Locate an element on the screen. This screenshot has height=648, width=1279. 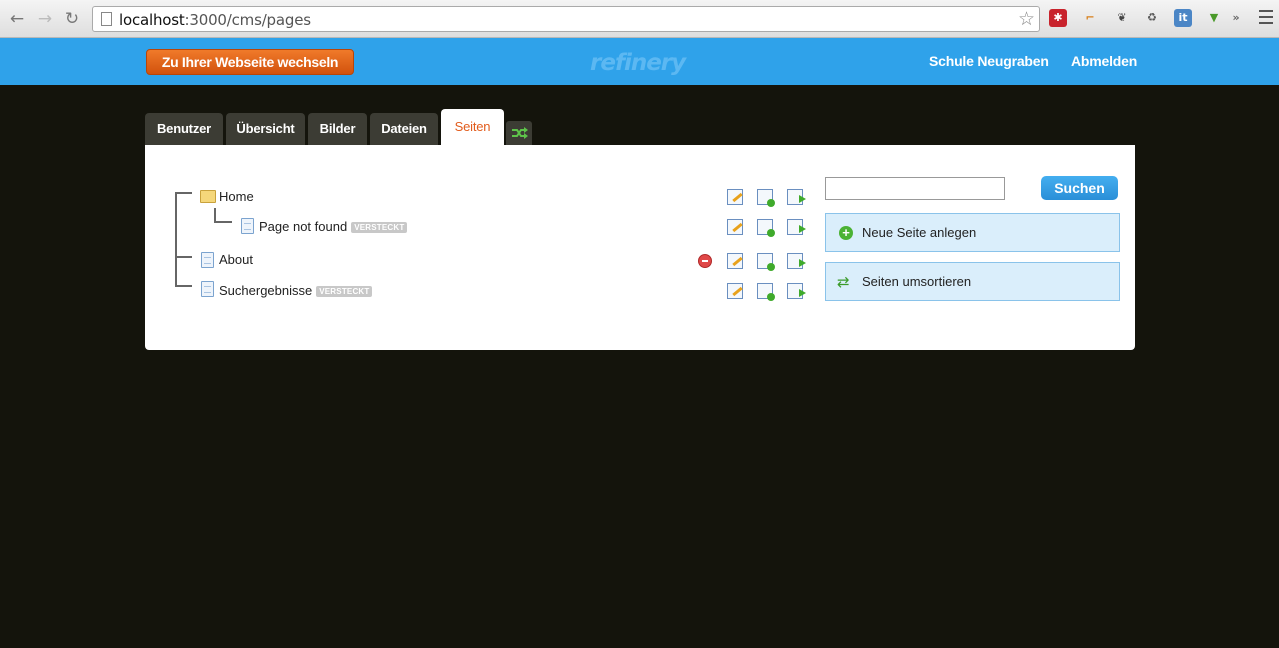
more-extensions-icon: » is located at coordinates (1236, 18).